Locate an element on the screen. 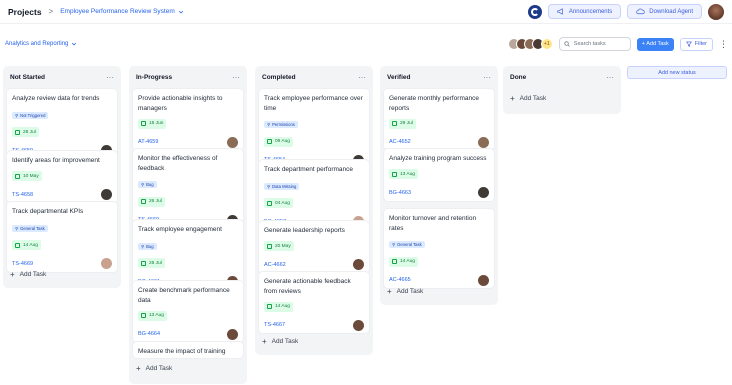  filter-button: Filter is located at coordinates (696, 44).